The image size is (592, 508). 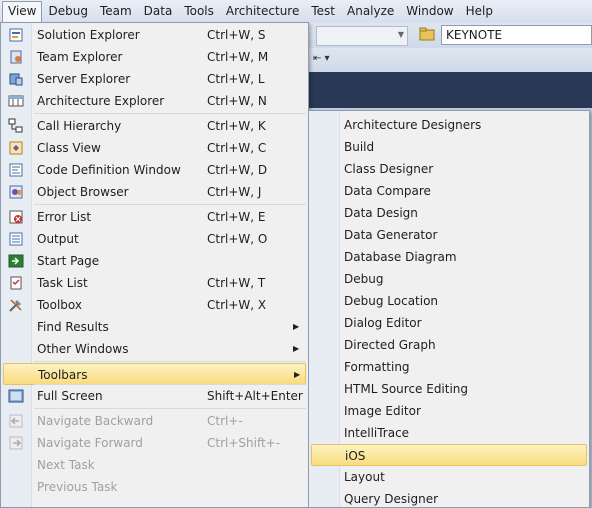 I want to click on menu-item-shortcut: Shift+Alt+Enter, so click(x=255, y=396).